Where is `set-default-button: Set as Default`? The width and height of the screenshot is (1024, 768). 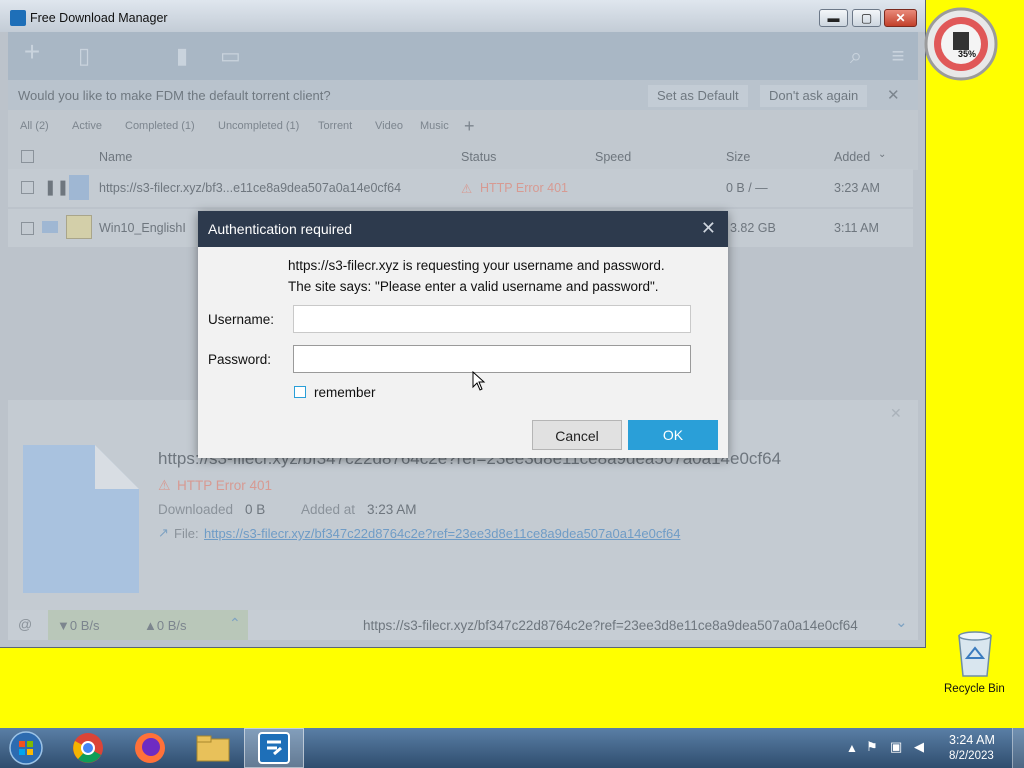 set-default-button: Set as Default is located at coordinates (698, 96).